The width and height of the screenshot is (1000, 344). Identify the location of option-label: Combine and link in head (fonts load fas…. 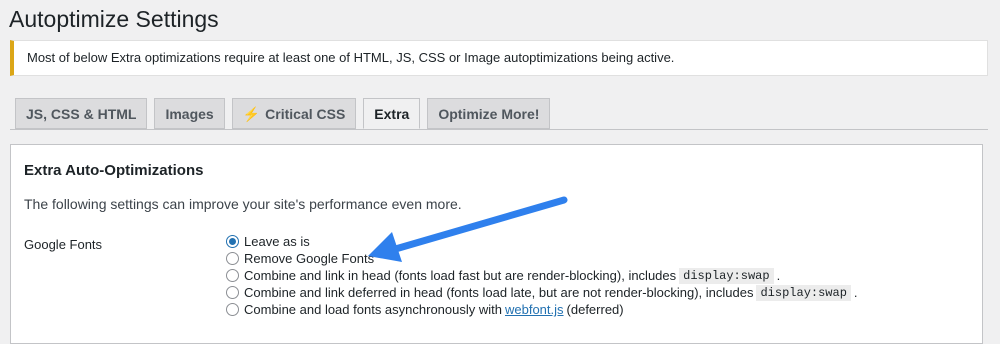
(460, 275).